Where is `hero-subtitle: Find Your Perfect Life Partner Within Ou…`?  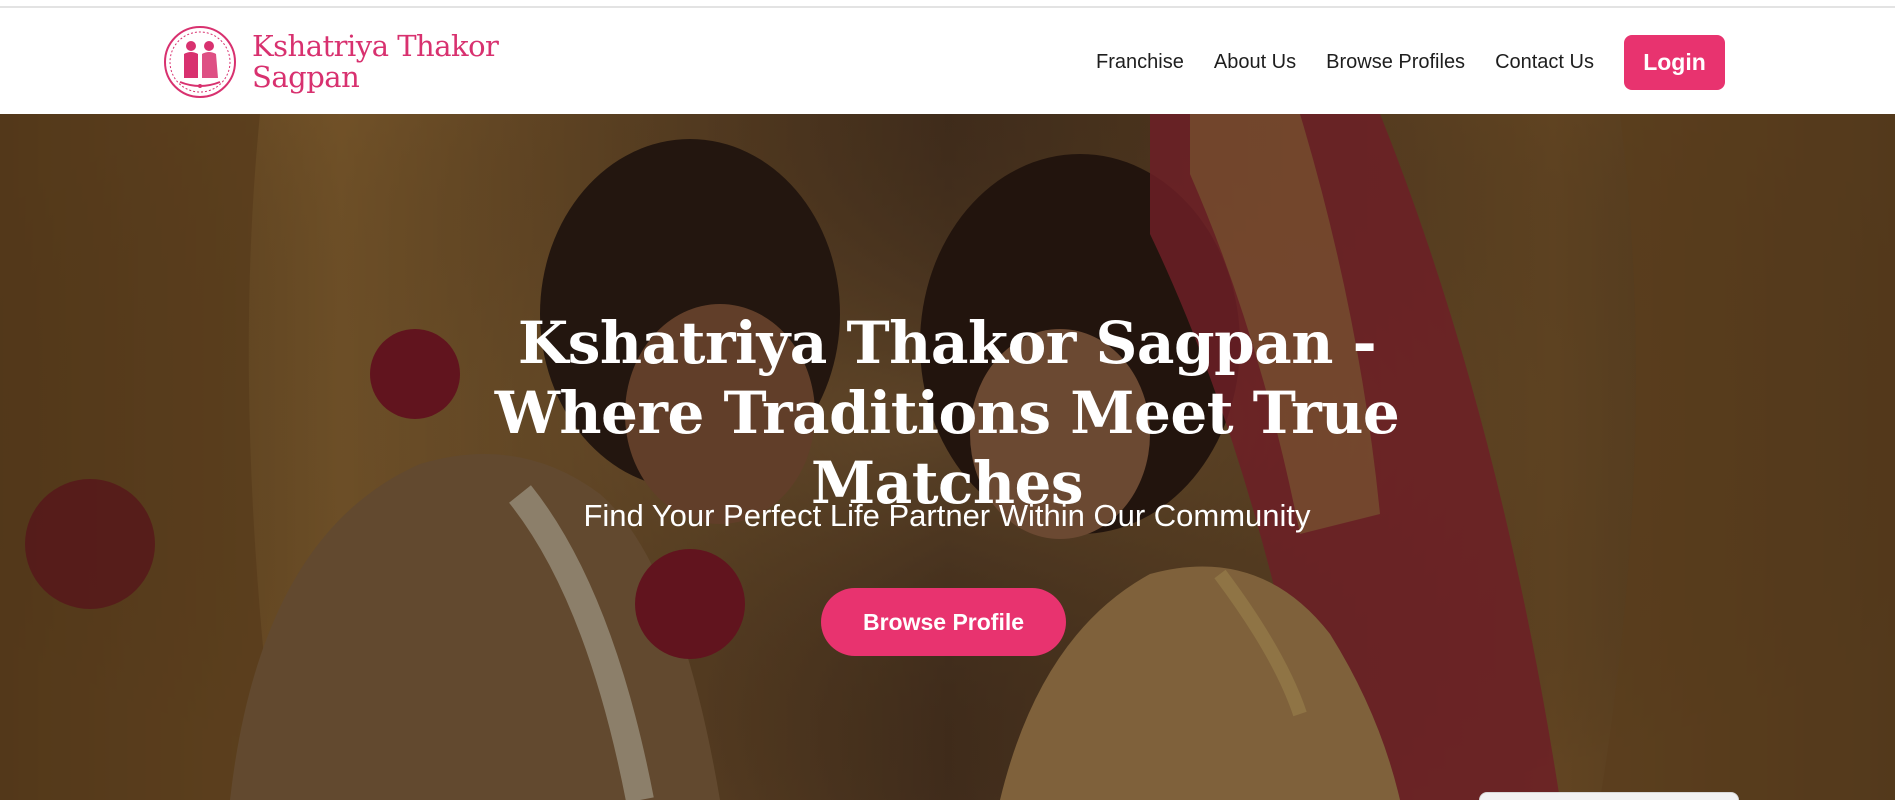
hero-subtitle: Find Your Perfect Life Partner Within Ou… is located at coordinates (947, 515).